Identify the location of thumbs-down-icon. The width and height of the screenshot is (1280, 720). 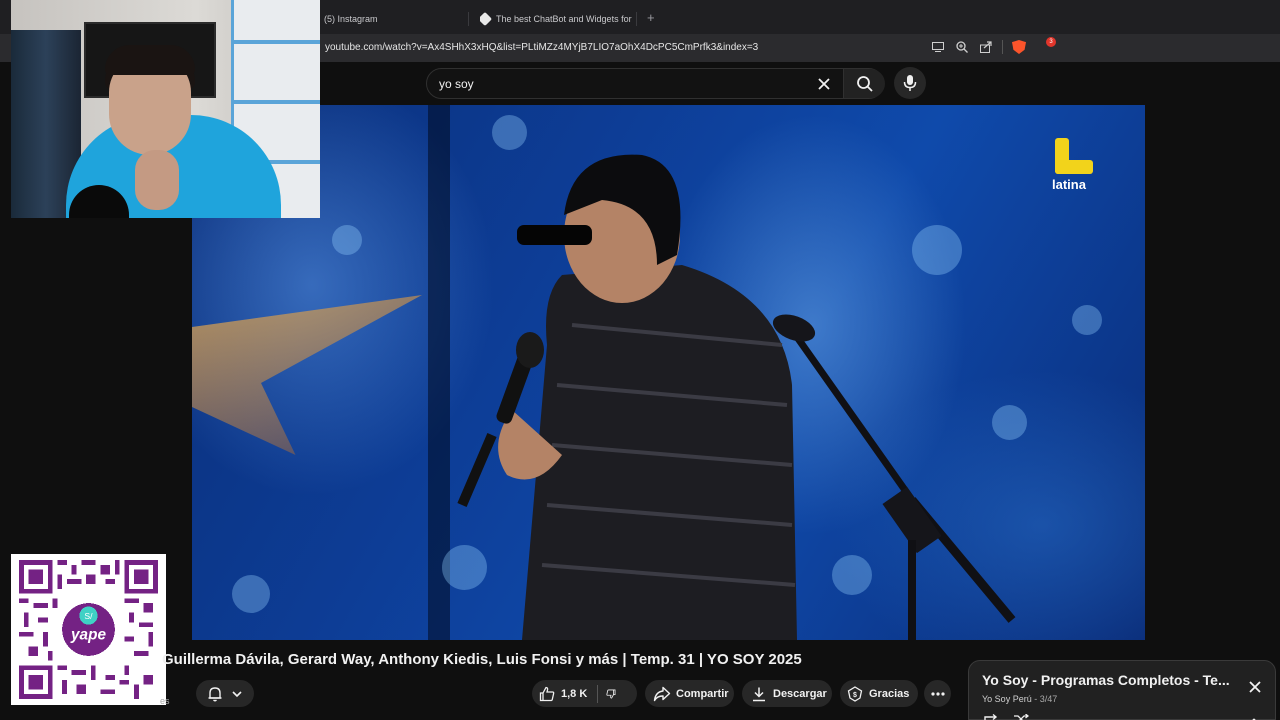
(611, 693).